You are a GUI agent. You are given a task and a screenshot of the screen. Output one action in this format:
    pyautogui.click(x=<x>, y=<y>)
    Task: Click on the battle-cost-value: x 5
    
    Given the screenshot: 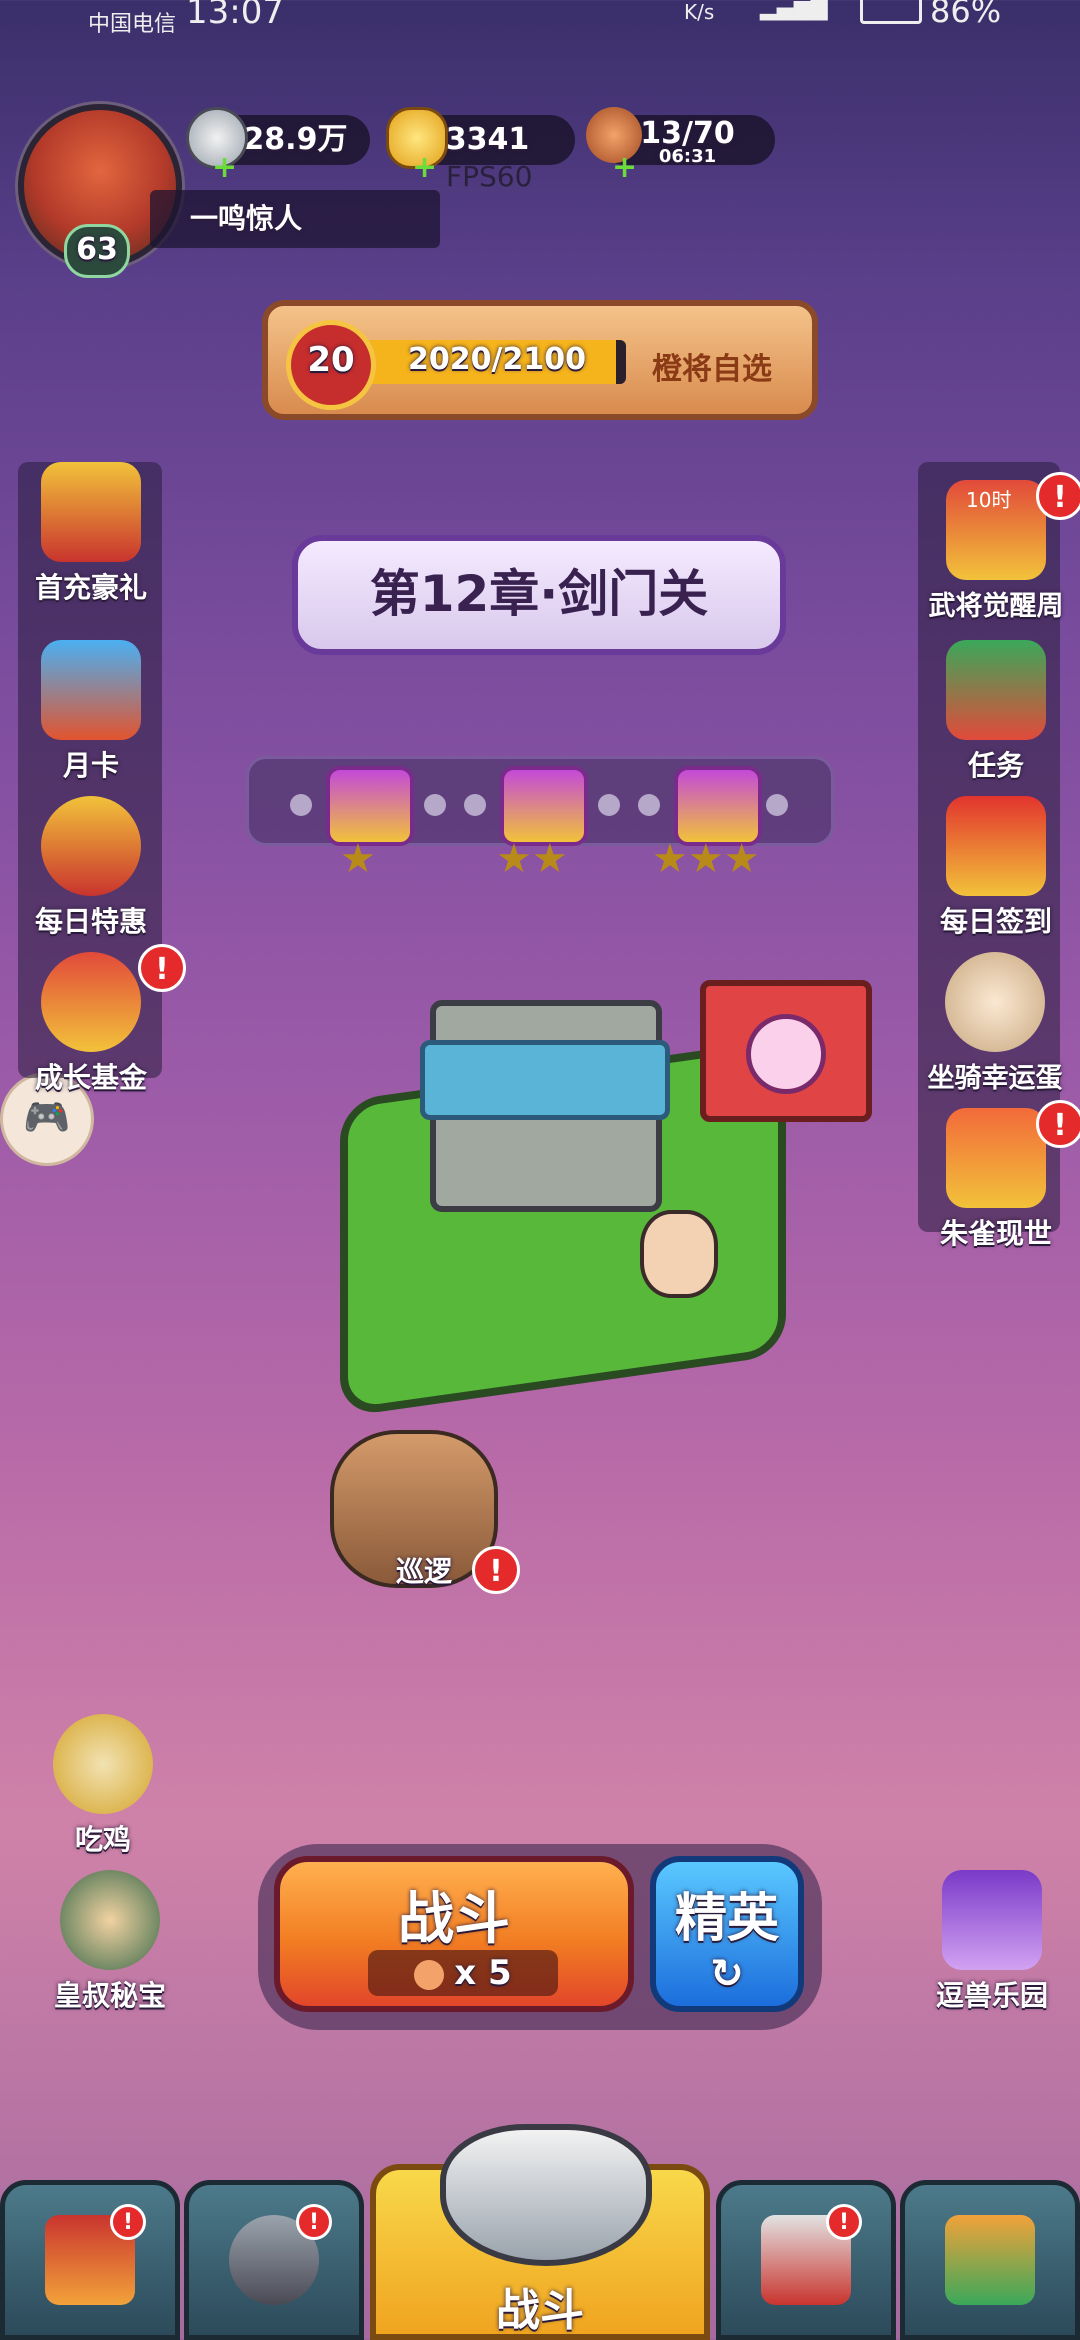 What is the action you would take?
    pyautogui.click(x=483, y=1973)
    